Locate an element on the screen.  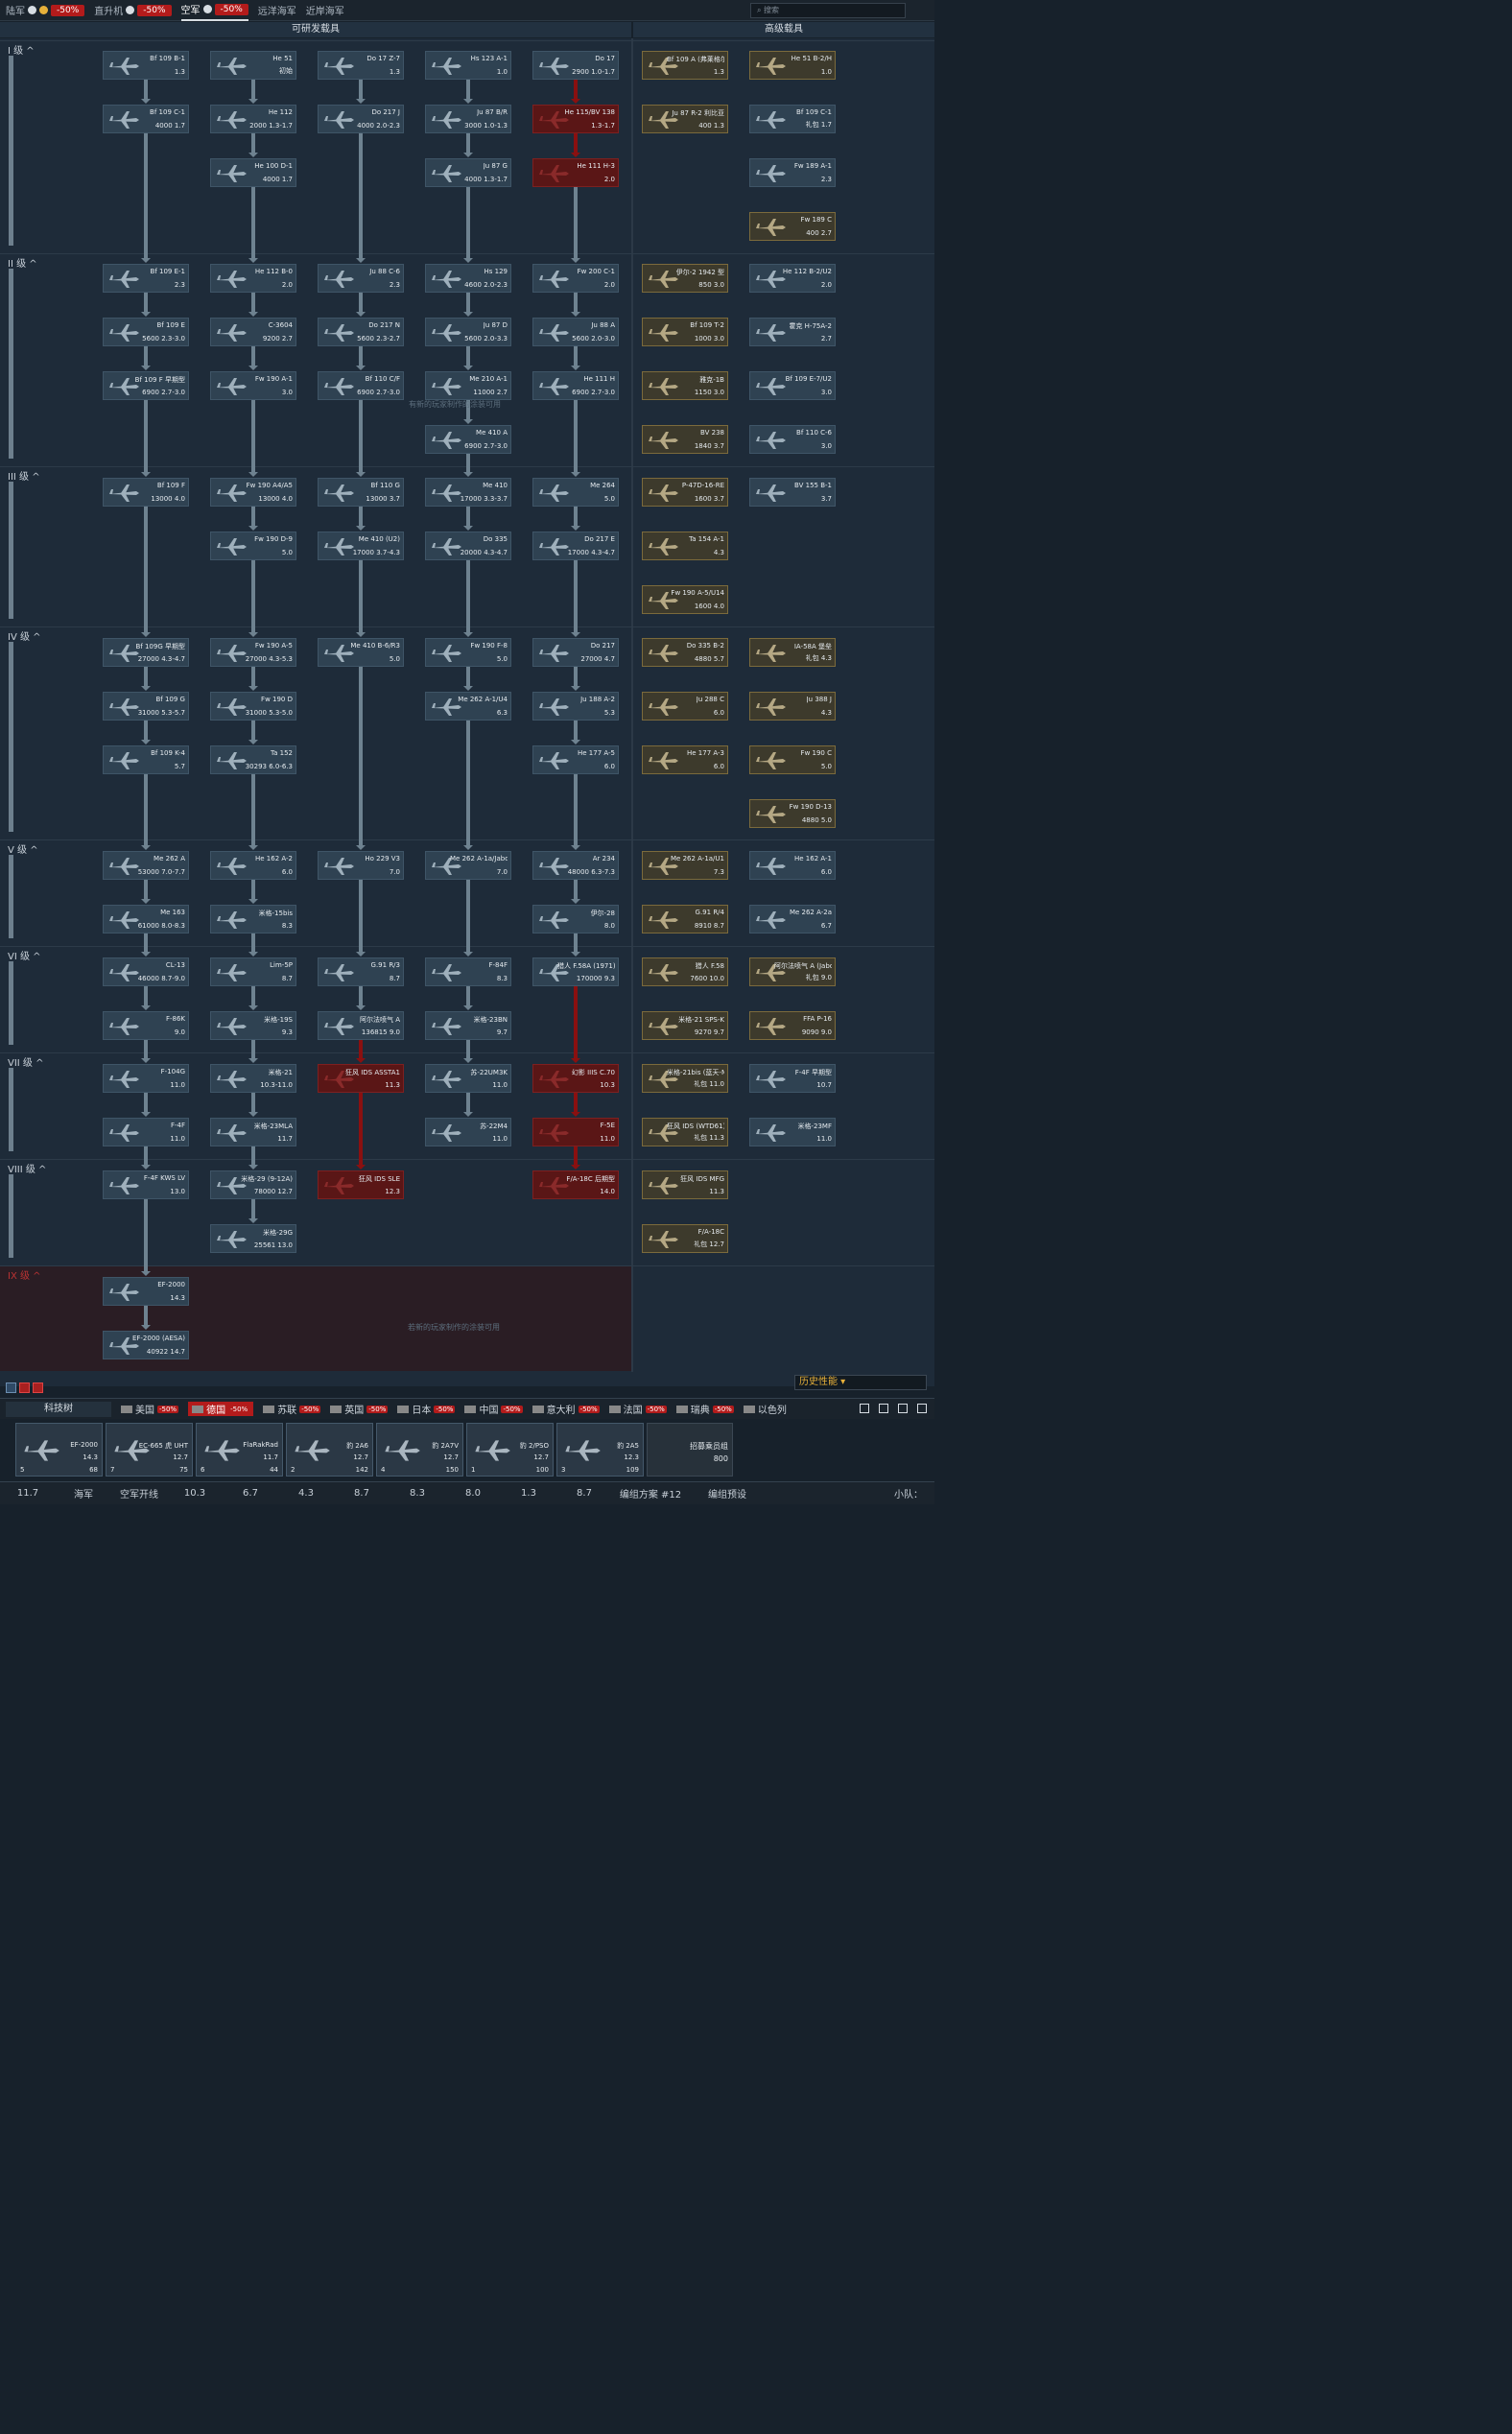
vehicle-card: He 51 初始 is located at coordinates (253, 66).